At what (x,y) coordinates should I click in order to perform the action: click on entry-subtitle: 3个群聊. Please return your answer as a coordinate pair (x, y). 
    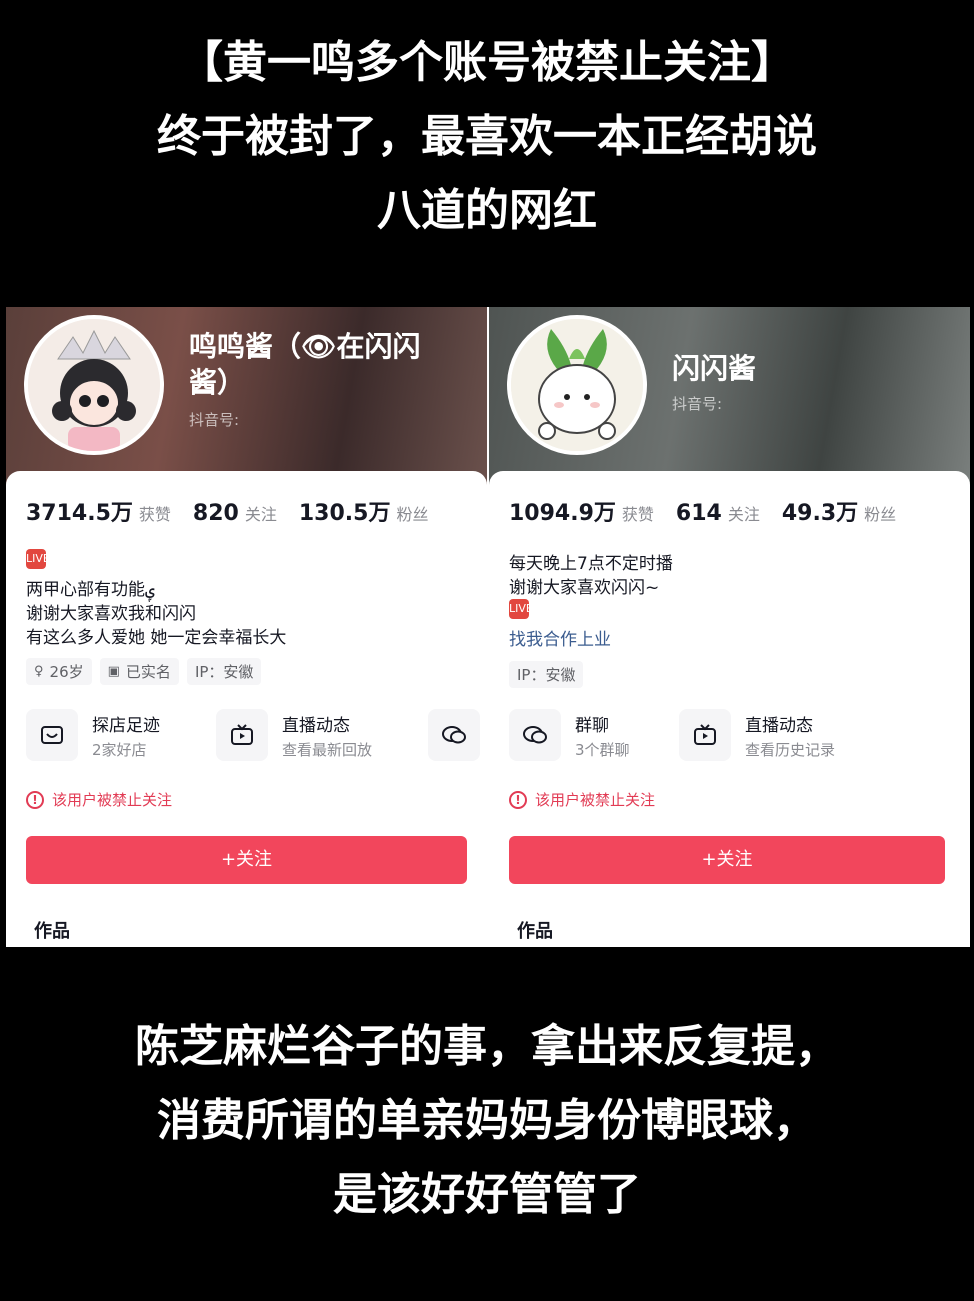
    Looking at the image, I should click on (602, 750).